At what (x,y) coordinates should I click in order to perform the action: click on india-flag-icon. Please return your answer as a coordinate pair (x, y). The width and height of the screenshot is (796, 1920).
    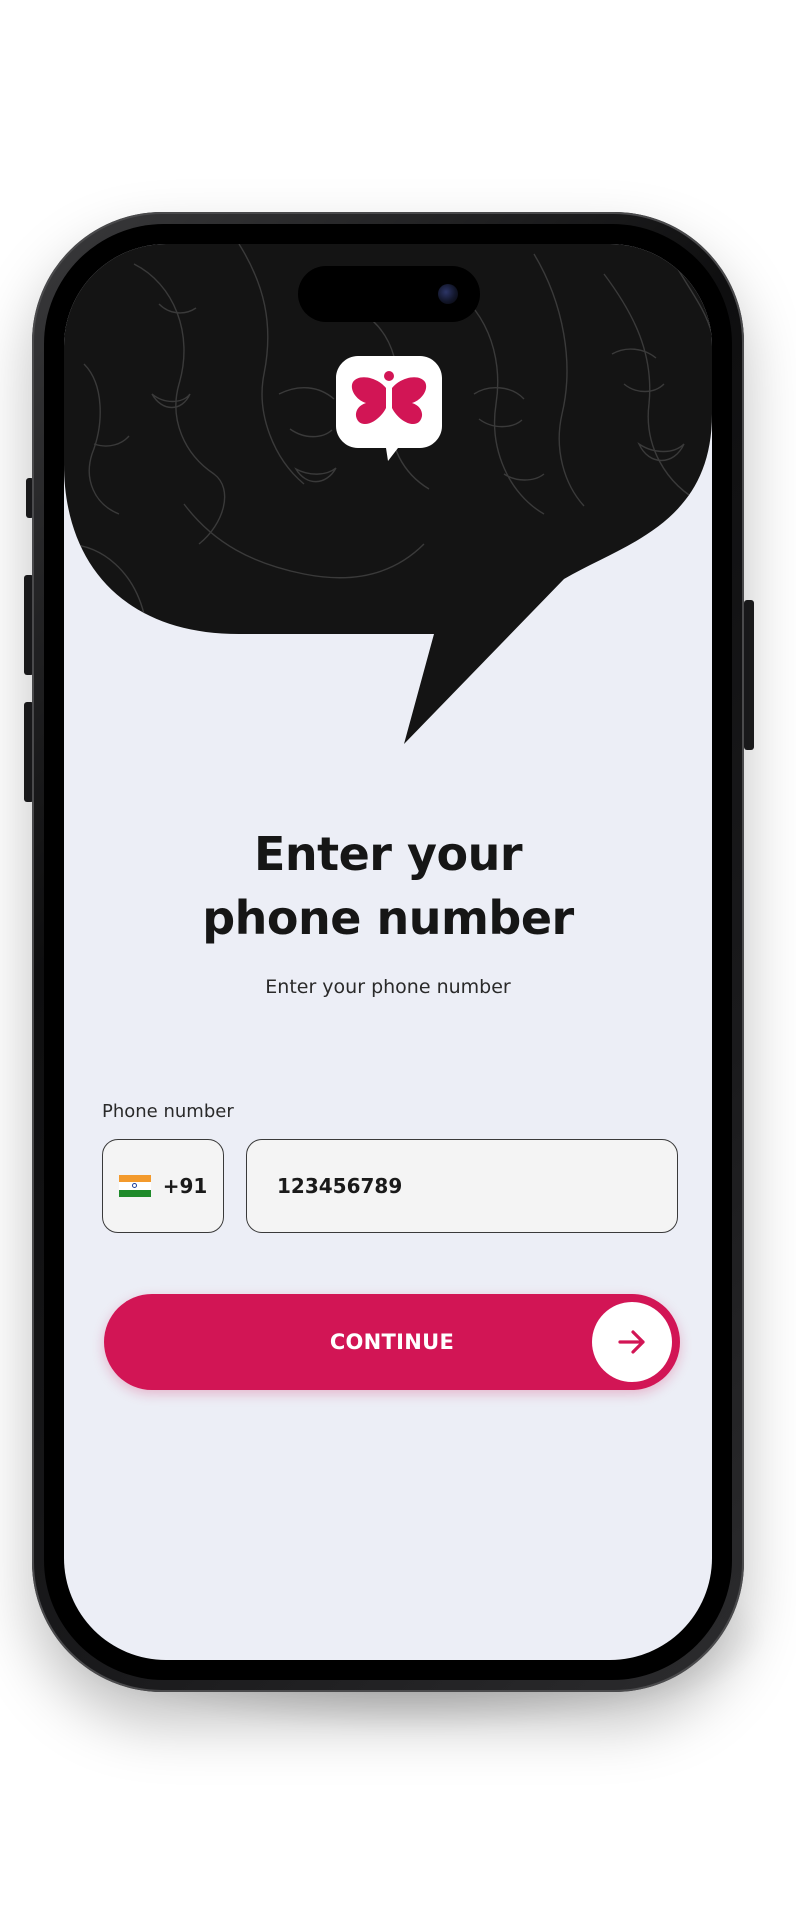
    Looking at the image, I should click on (134, 1186).